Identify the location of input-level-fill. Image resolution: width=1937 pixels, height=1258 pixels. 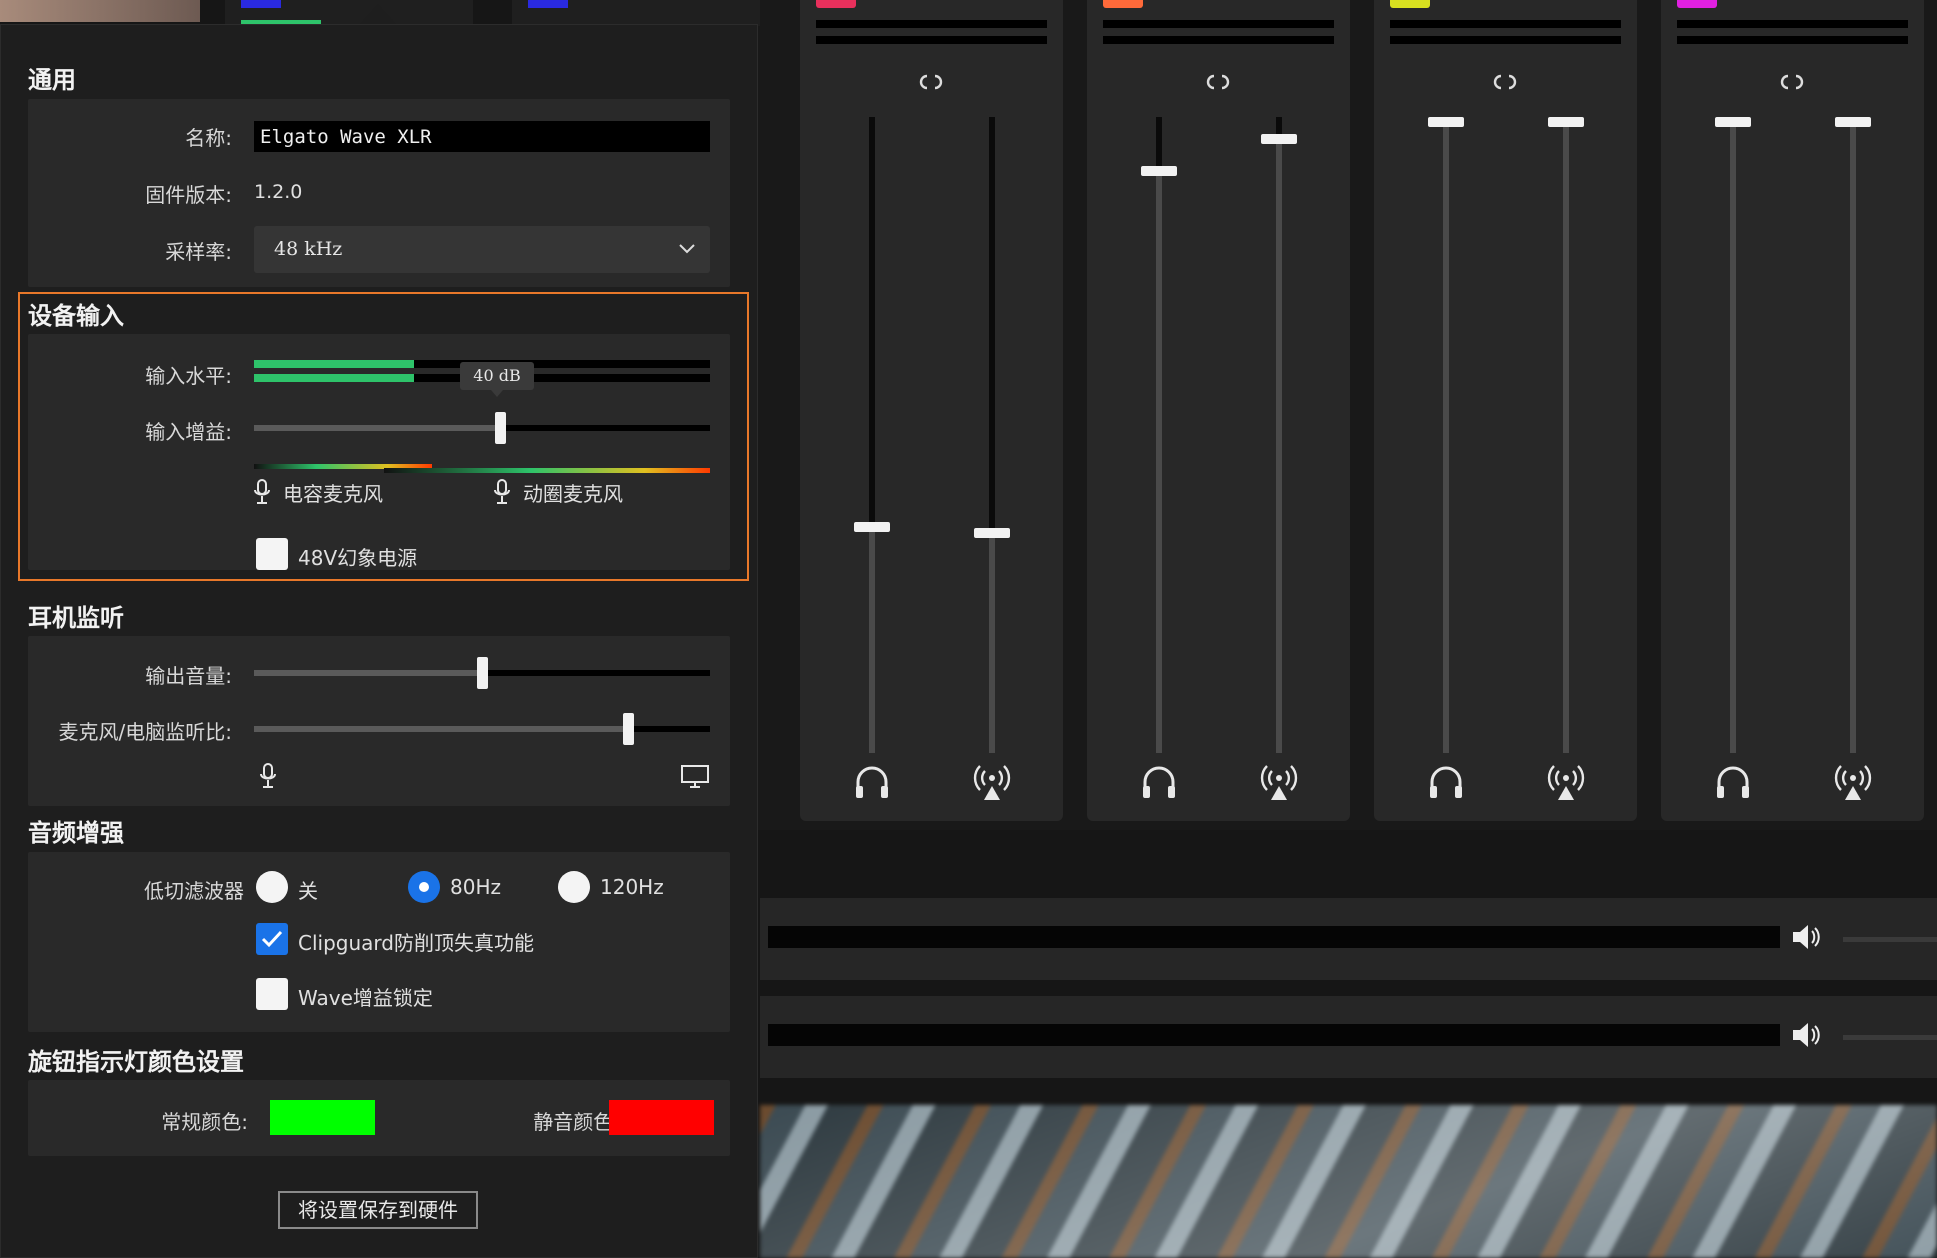
(334, 364).